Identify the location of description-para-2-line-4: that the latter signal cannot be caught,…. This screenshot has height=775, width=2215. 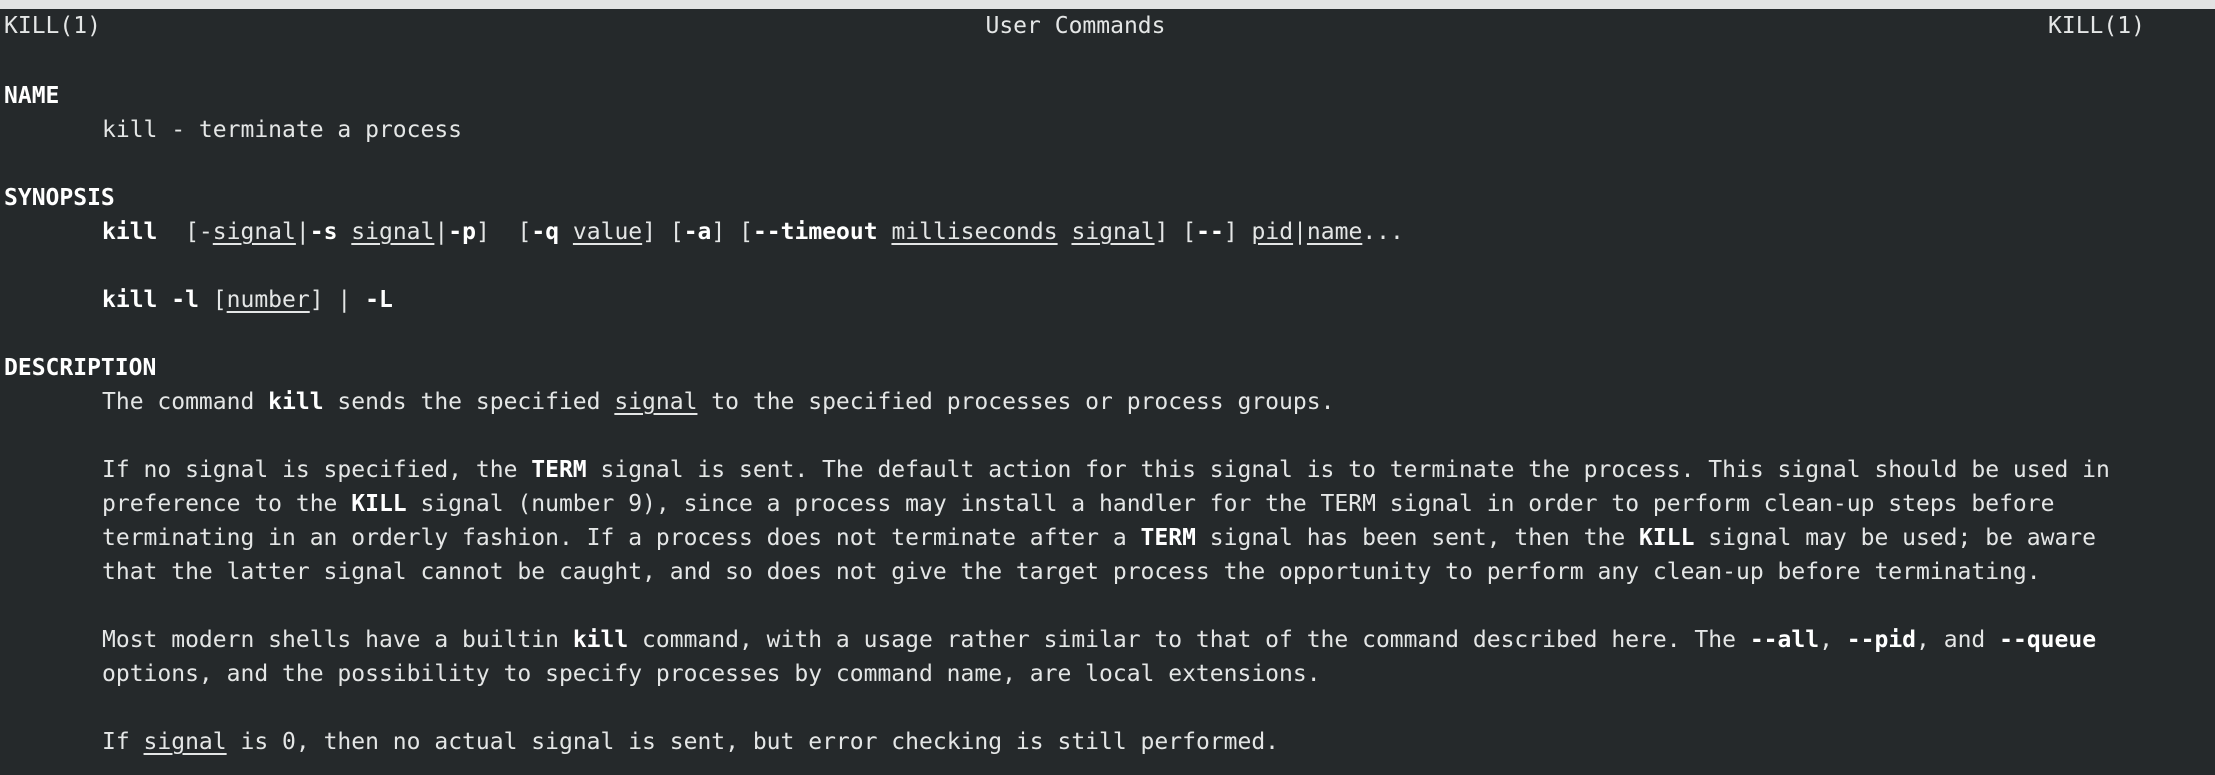
(1071, 572).